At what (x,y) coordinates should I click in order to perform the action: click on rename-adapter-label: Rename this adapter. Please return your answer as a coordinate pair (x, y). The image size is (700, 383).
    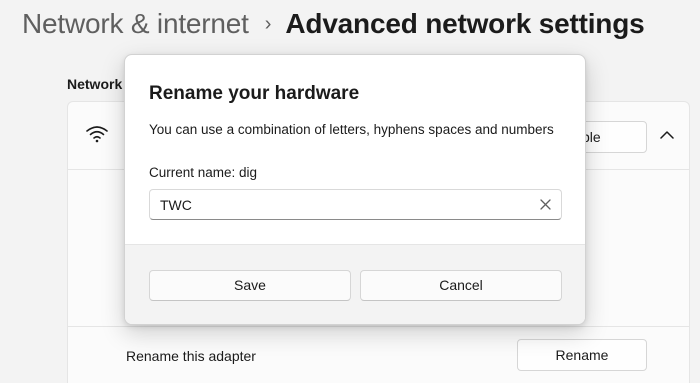
    Looking at the image, I should click on (191, 356).